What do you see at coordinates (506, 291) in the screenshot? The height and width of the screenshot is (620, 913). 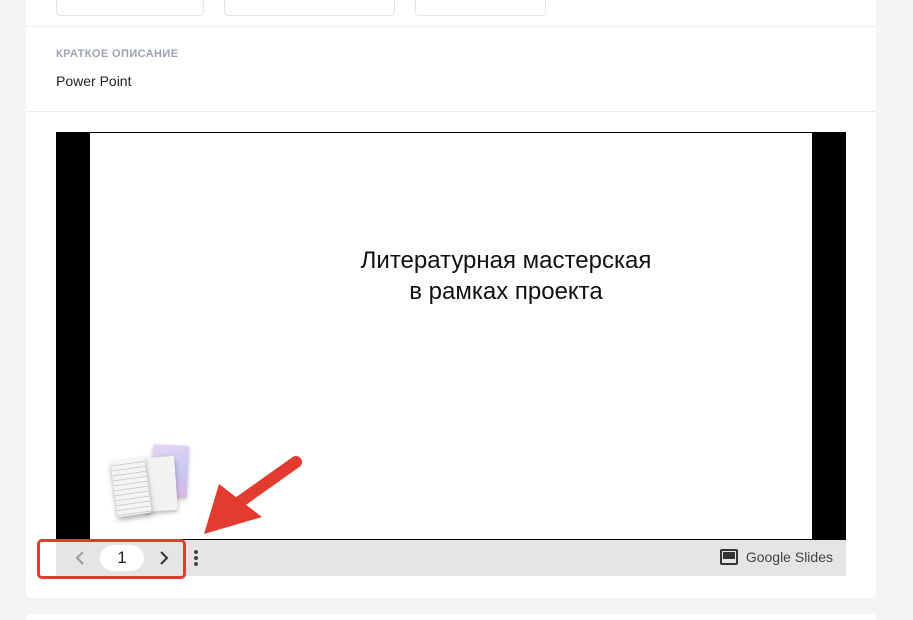 I see `slide-title-line-2: в рамках проекта` at bounding box center [506, 291].